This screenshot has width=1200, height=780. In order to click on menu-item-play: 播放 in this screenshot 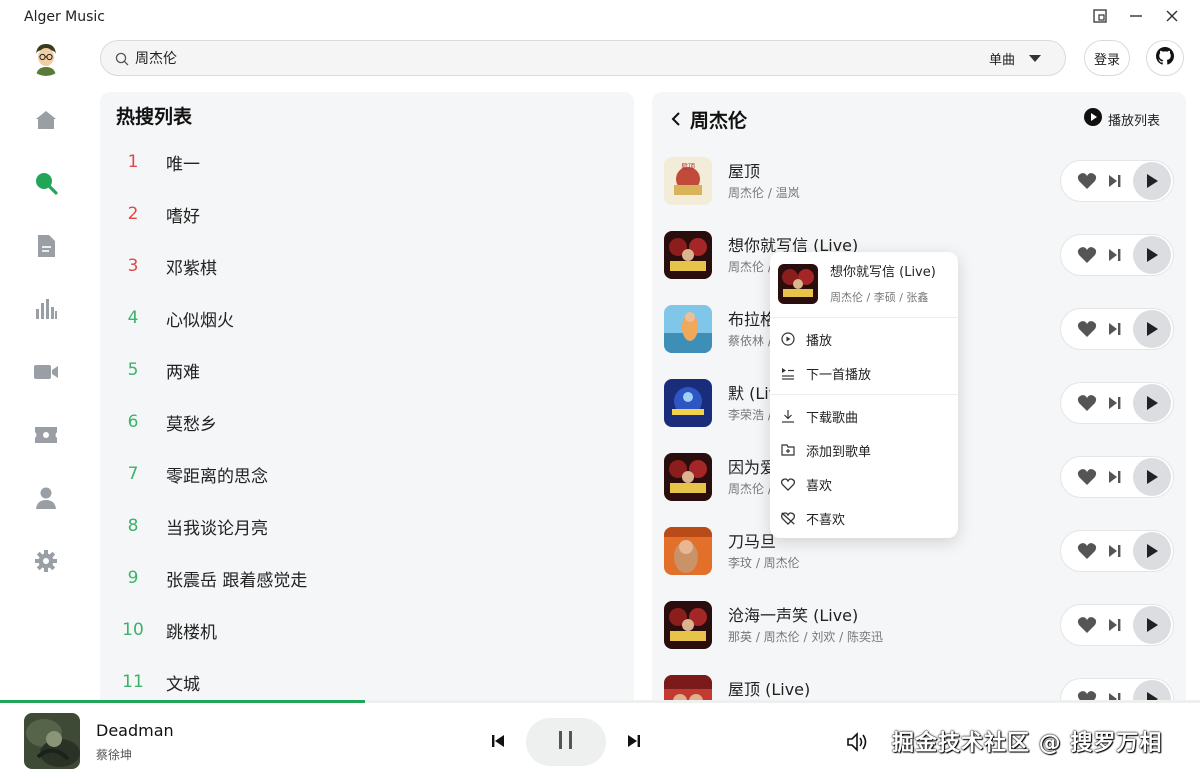, I will do `click(864, 339)`.